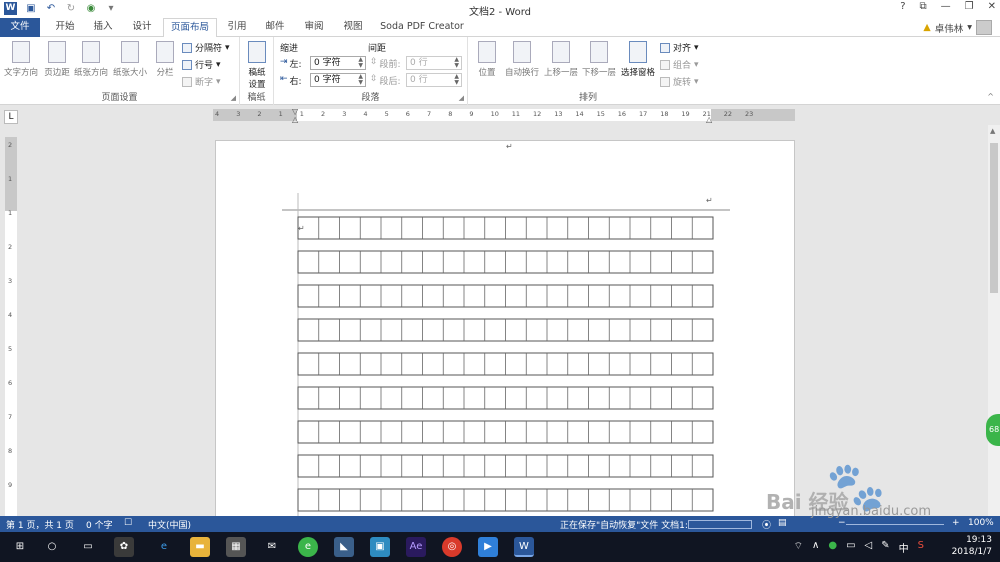 The height and width of the screenshot is (562, 1000). What do you see at coordinates (429, 114) in the screenshot?
I see `ruler-tick-label: 7` at bounding box center [429, 114].